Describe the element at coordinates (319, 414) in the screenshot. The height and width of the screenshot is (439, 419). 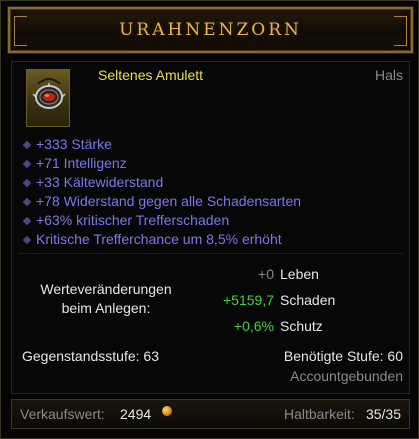
I see `durability-label: Haltbarkeit:` at that location.